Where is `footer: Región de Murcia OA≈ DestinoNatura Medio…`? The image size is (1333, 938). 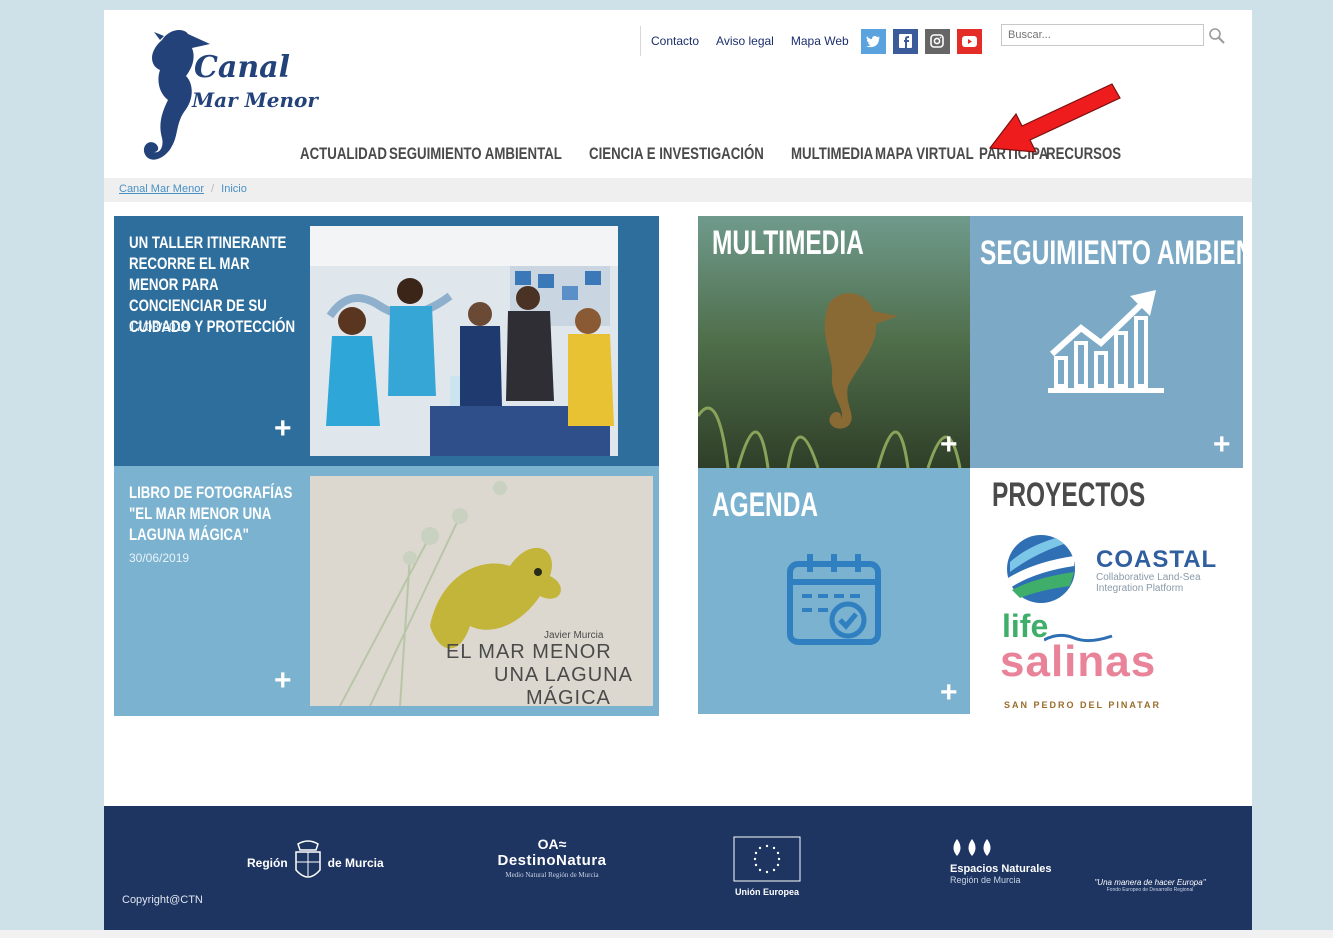 footer: Región de Murcia OA≈ DestinoNatura Medio… is located at coordinates (678, 868).